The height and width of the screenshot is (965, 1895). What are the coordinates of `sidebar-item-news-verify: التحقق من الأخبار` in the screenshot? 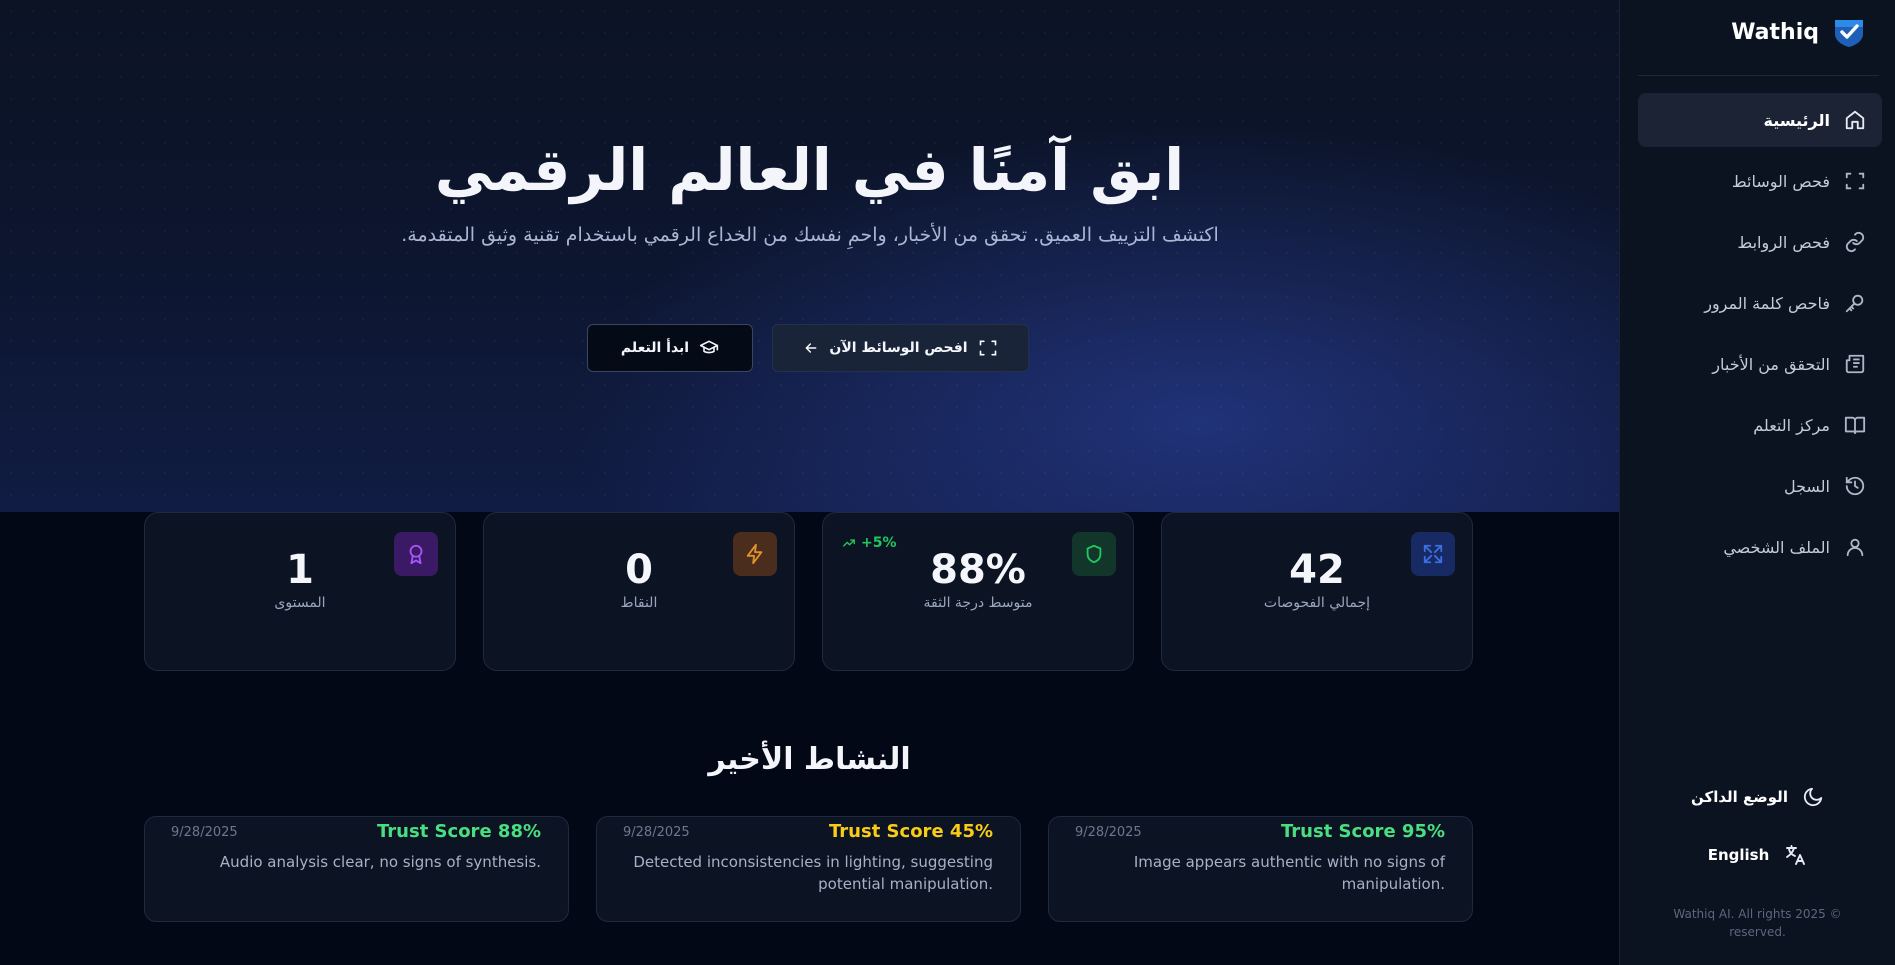 It's located at (1760, 364).